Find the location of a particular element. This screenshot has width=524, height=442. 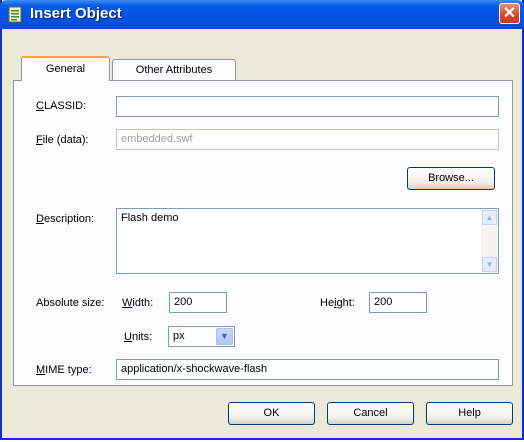

classid-input is located at coordinates (307, 106).